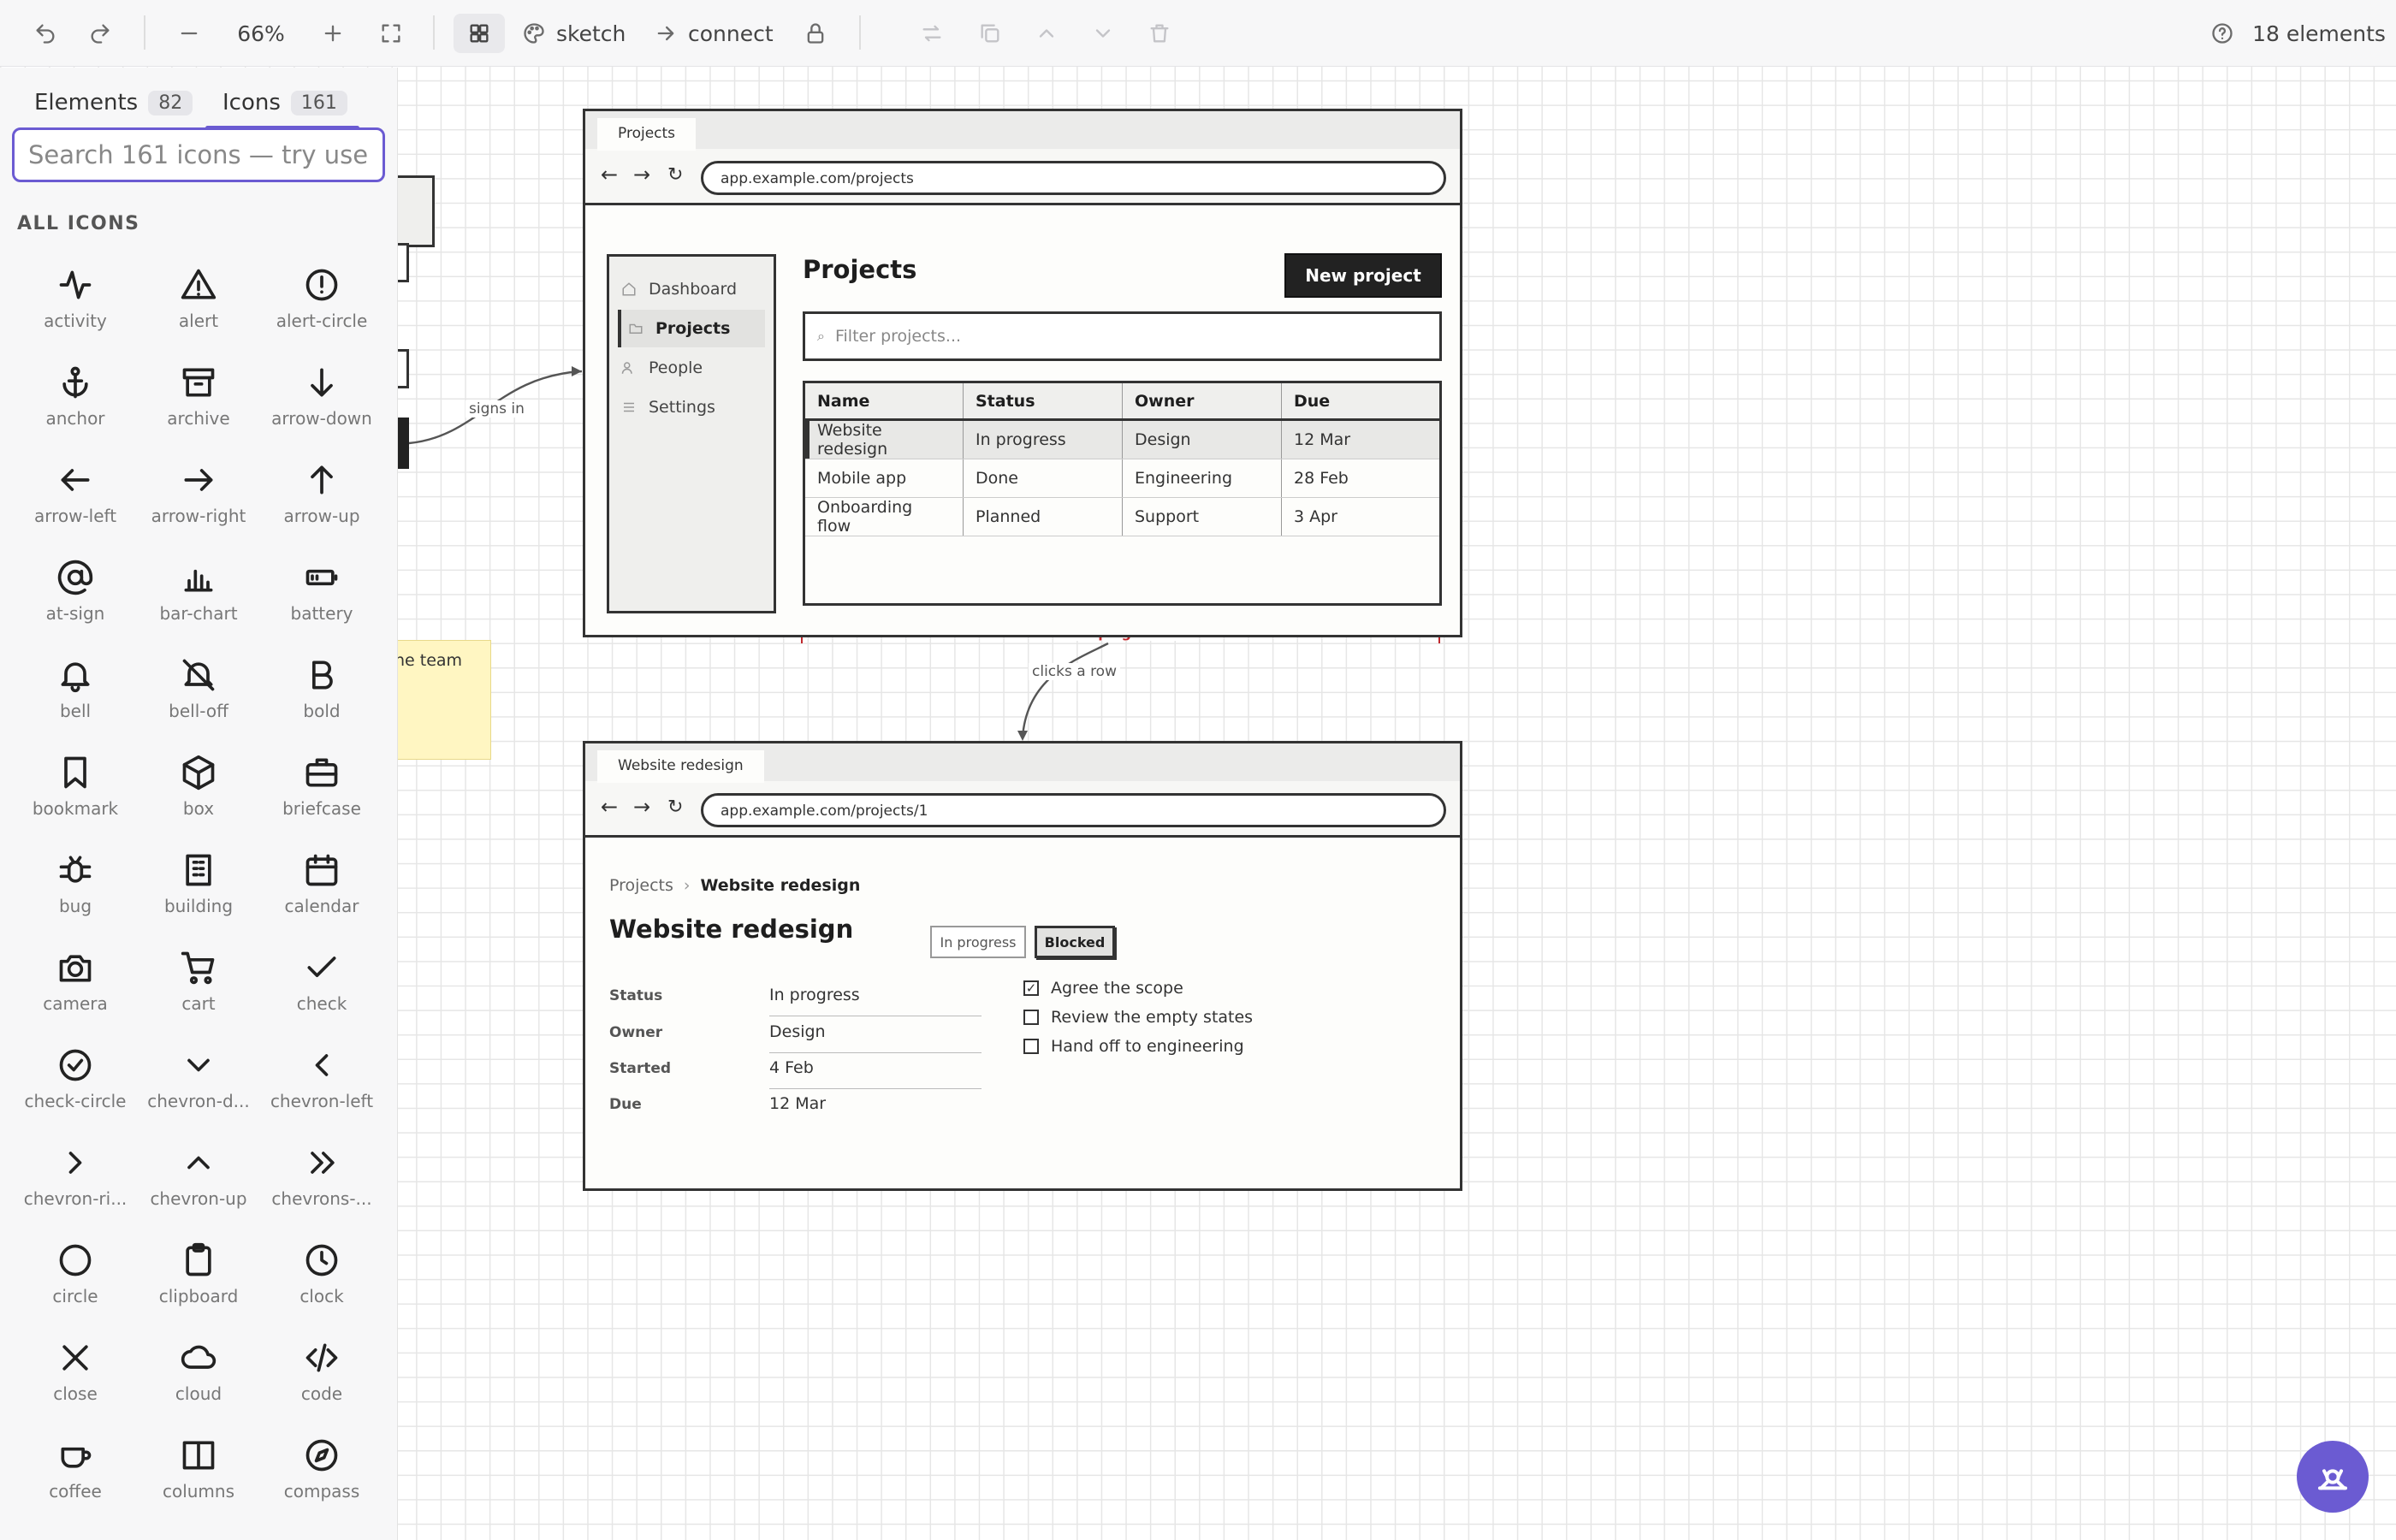 The height and width of the screenshot is (1540, 2396). What do you see at coordinates (199, 991) in the screenshot?
I see `icon-tile-cart: cart` at bounding box center [199, 991].